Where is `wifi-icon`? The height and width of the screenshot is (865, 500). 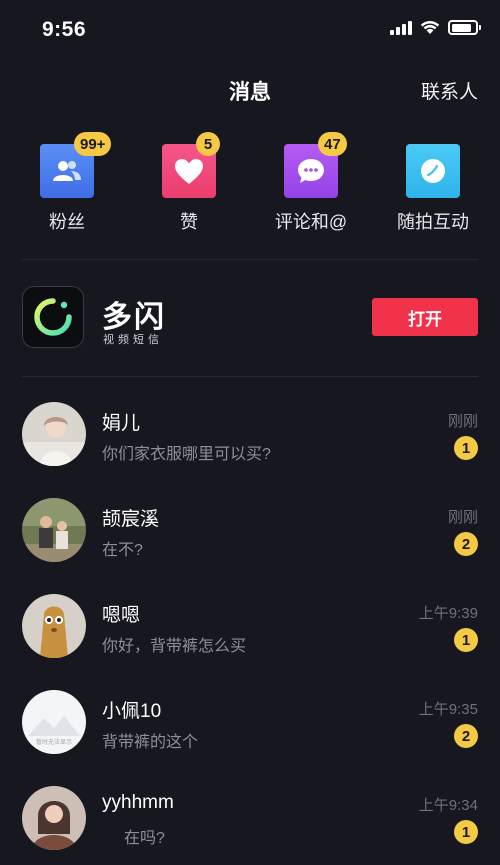
wifi-icon is located at coordinates (430, 27).